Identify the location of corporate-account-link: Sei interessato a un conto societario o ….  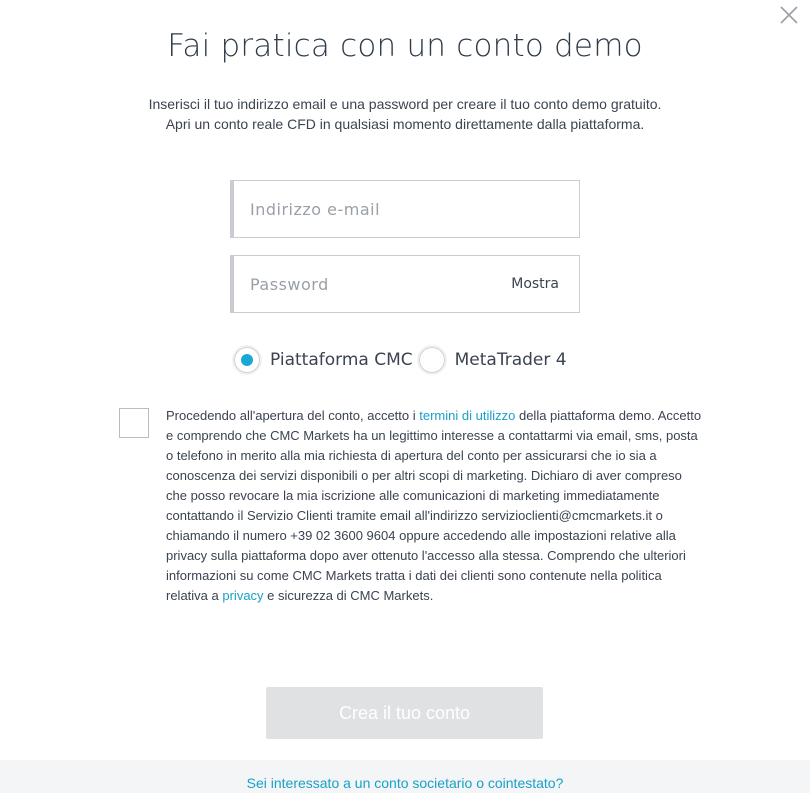
(405, 783).